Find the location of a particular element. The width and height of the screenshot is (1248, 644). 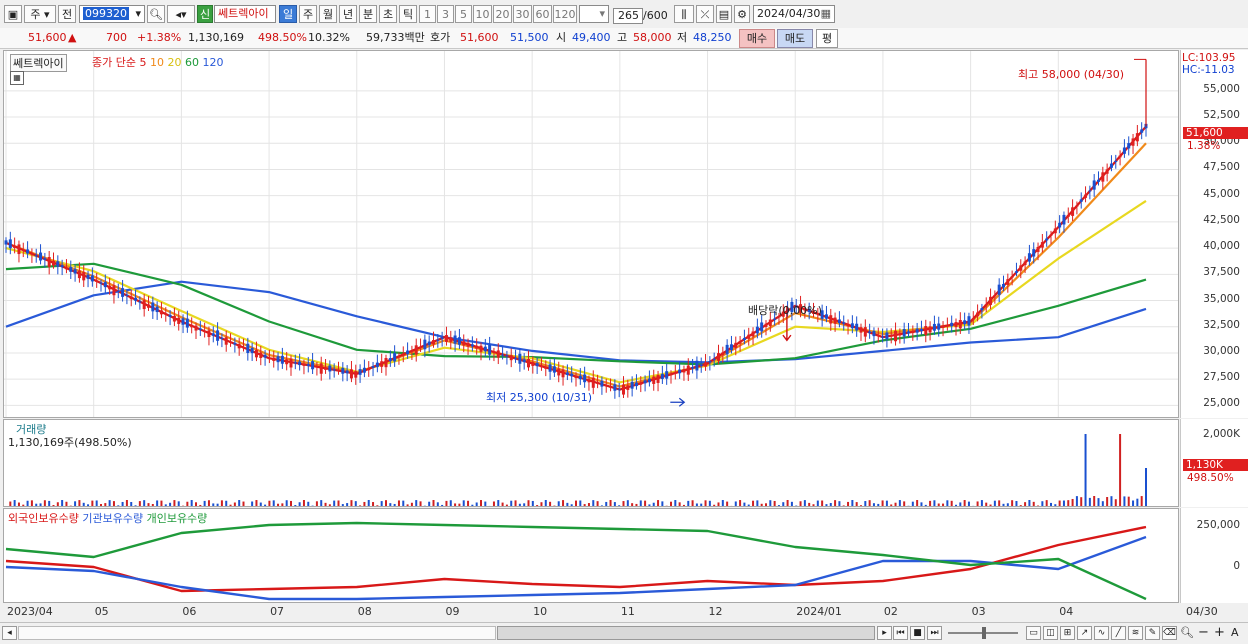

custom-interval-select: ▾ is located at coordinates (594, 14).